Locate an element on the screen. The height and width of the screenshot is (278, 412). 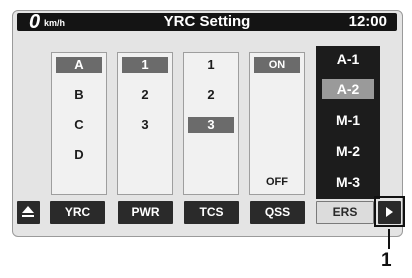
pwr-level-3: 3 is located at coordinates (145, 125).